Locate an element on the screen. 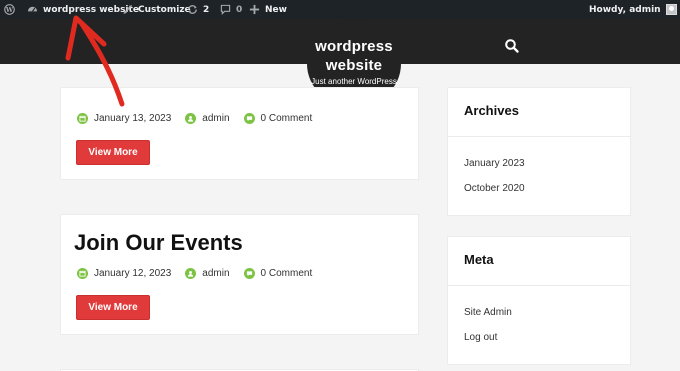 The image size is (680, 371). dashboard-icon is located at coordinates (32, 9).